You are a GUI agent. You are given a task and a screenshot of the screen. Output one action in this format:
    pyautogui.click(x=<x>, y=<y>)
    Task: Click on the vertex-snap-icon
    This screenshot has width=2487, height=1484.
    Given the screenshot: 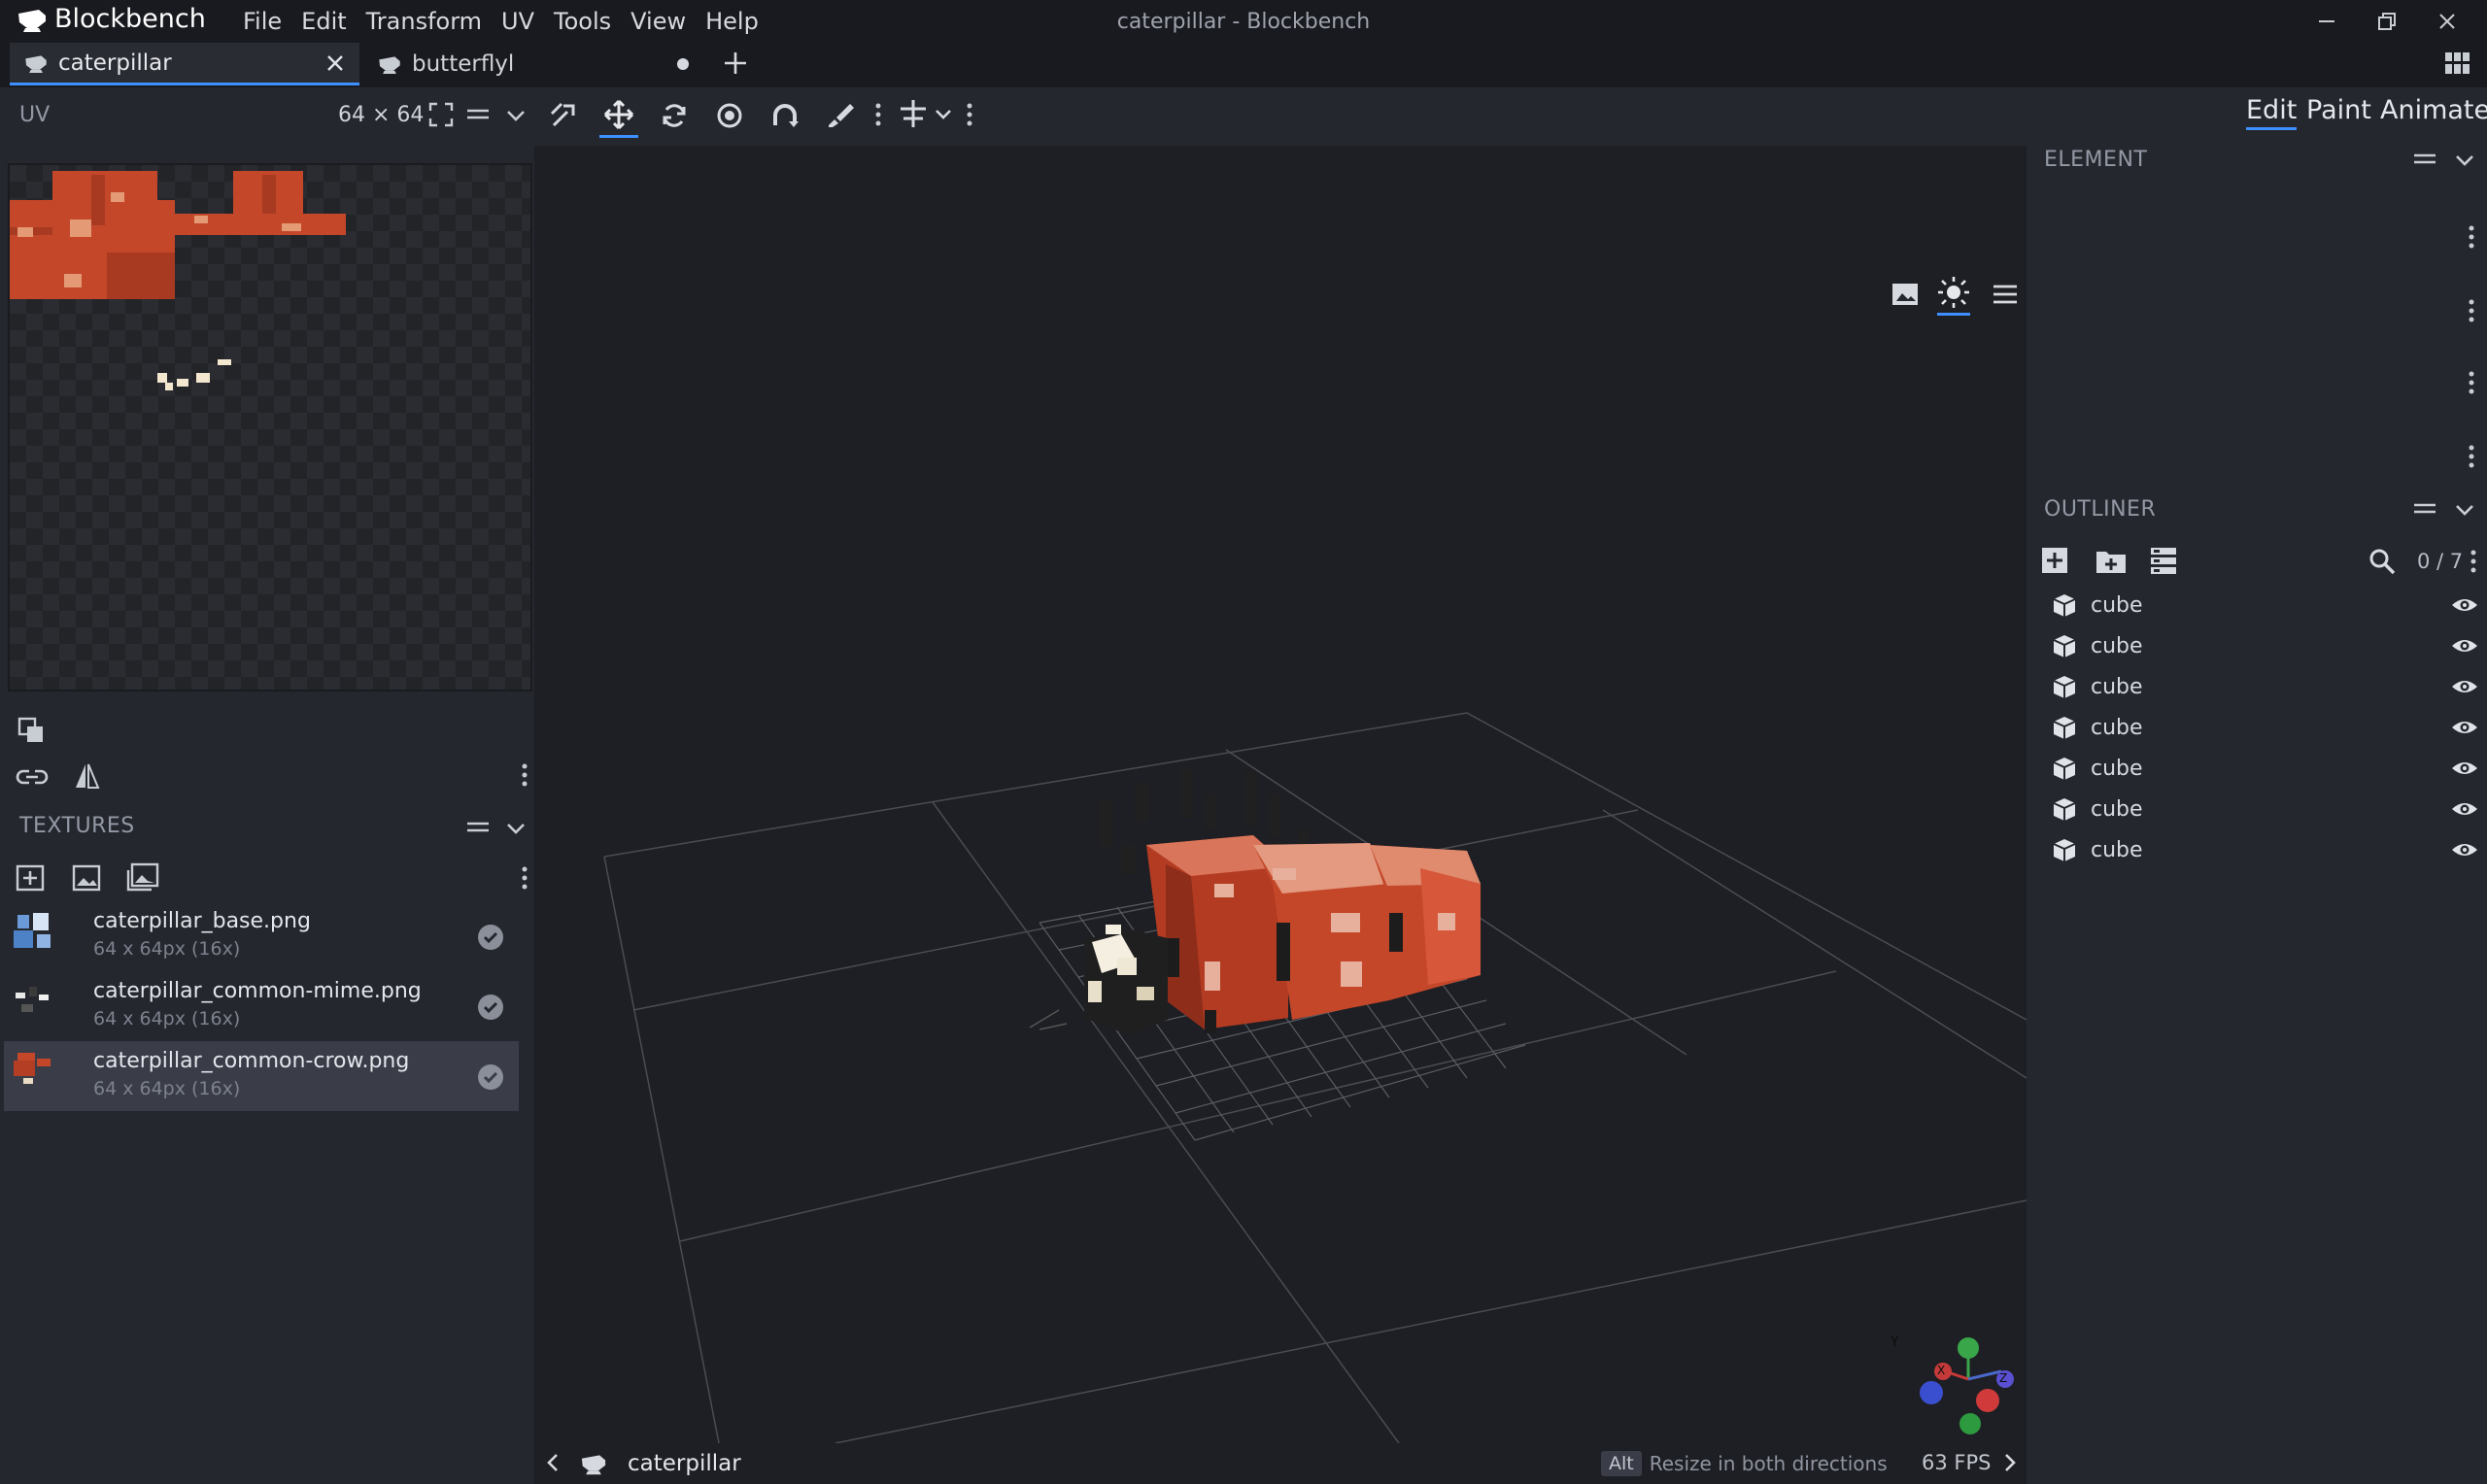 What is the action you would take?
    pyautogui.click(x=562, y=114)
    